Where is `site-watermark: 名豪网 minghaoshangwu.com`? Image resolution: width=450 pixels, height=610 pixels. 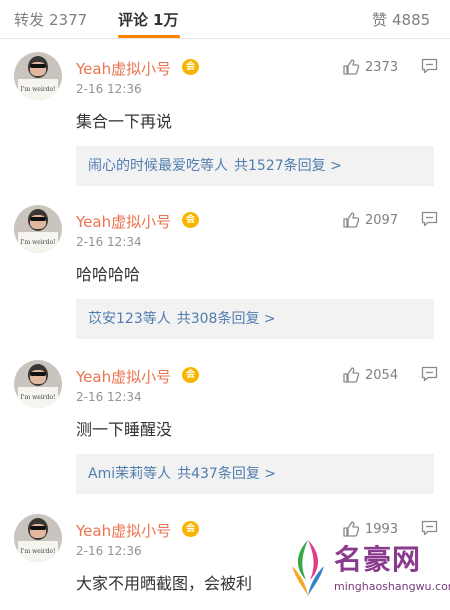
site-watermark: 名豪网 minghaoshangwu.com is located at coordinates (366, 569).